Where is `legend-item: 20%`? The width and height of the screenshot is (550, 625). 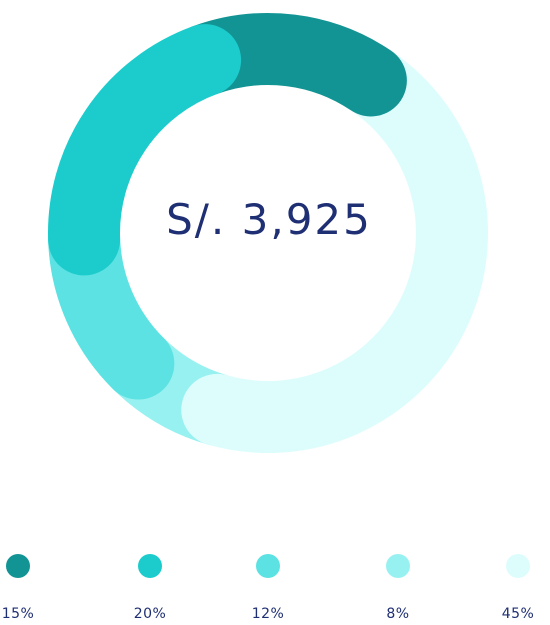 legend-item: 20% is located at coordinates (150, 586).